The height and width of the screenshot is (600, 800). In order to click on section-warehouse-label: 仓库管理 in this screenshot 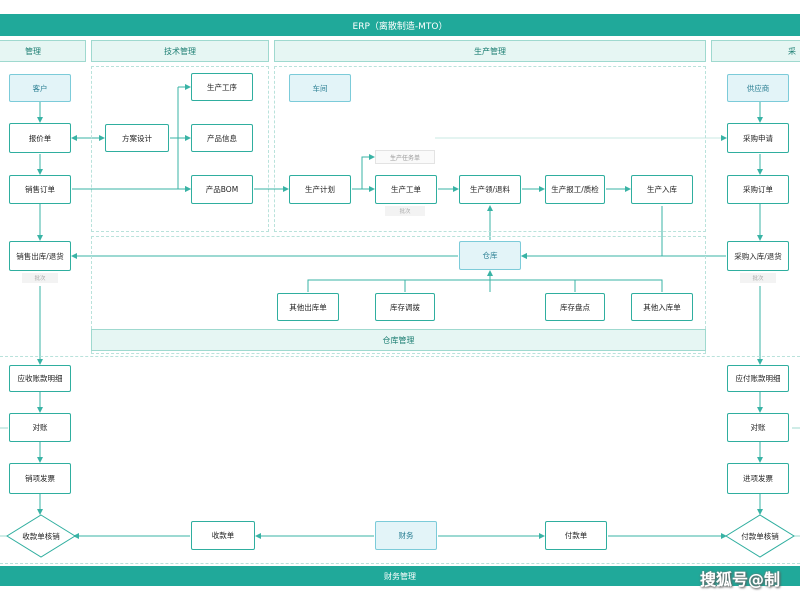, I will do `click(398, 340)`.